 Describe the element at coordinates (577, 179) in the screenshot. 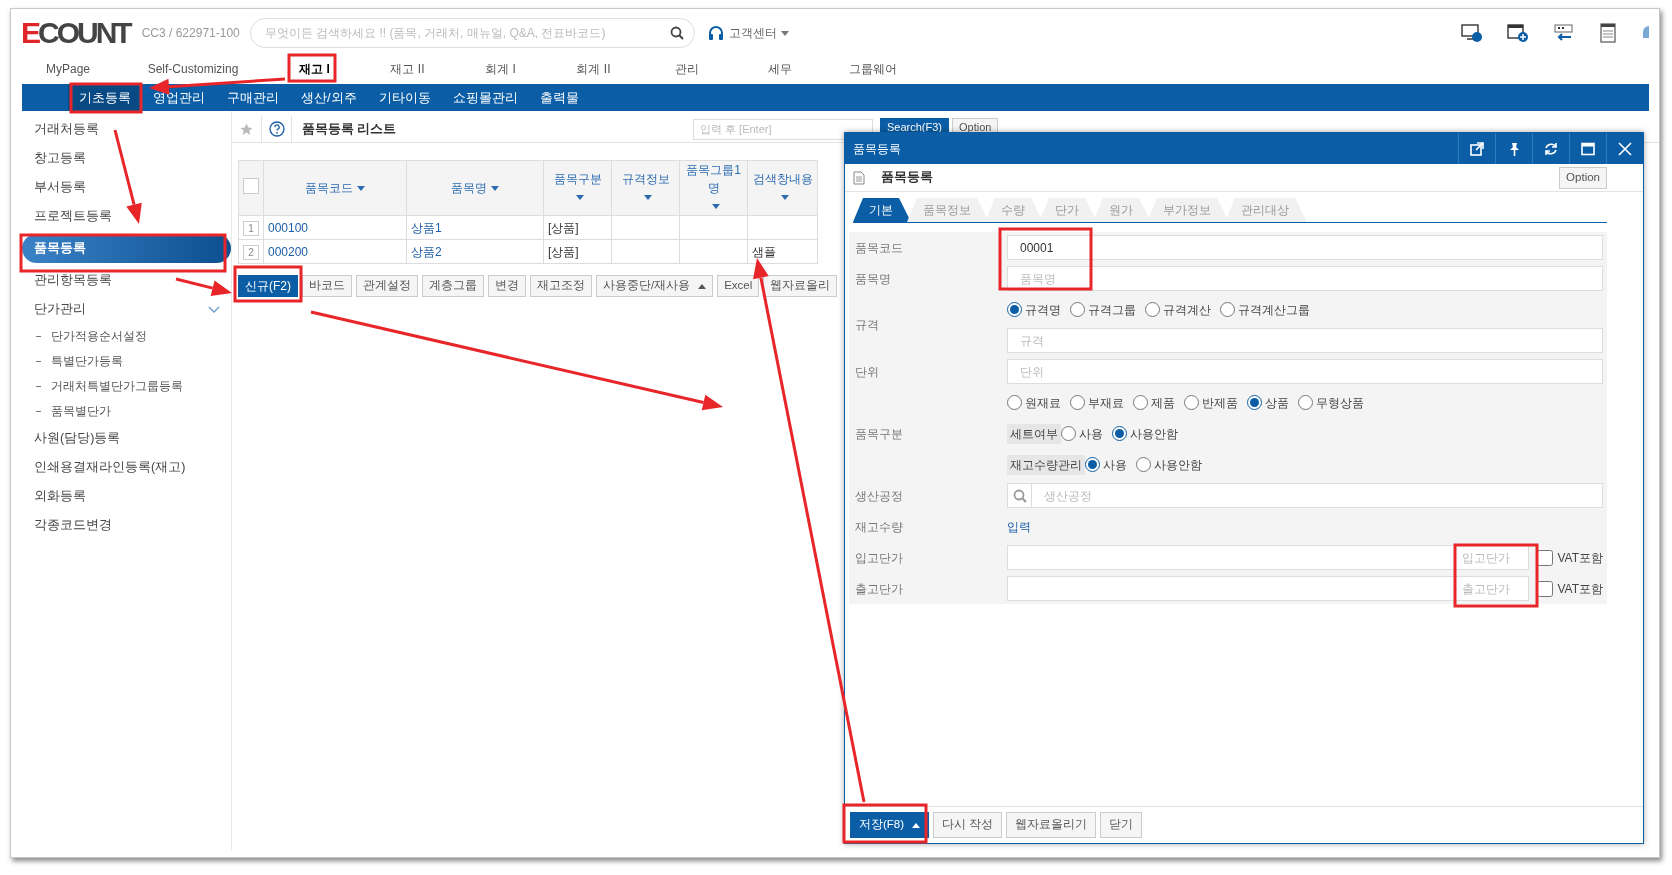

I see `column-header: 품목구분` at that location.